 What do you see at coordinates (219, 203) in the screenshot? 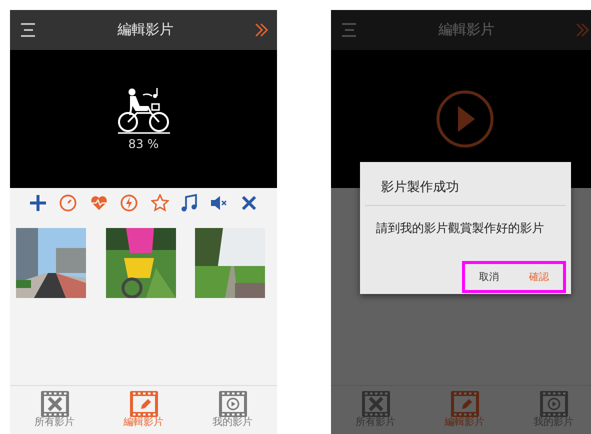
I see `mute-icon` at bounding box center [219, 203].